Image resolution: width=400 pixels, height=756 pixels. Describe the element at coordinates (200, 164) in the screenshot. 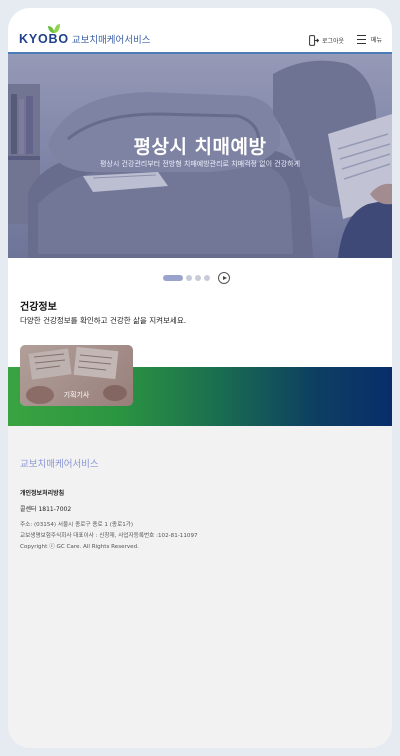

I see `hero-subtitle: 평상시 건강관리부터 전방형 치매예방관리로 치매걱정 없이 건강하게` at that location.